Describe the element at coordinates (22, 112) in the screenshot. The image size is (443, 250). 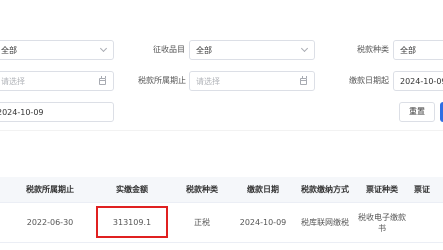
I see `date-end-value: 2024-10-09` at that location.